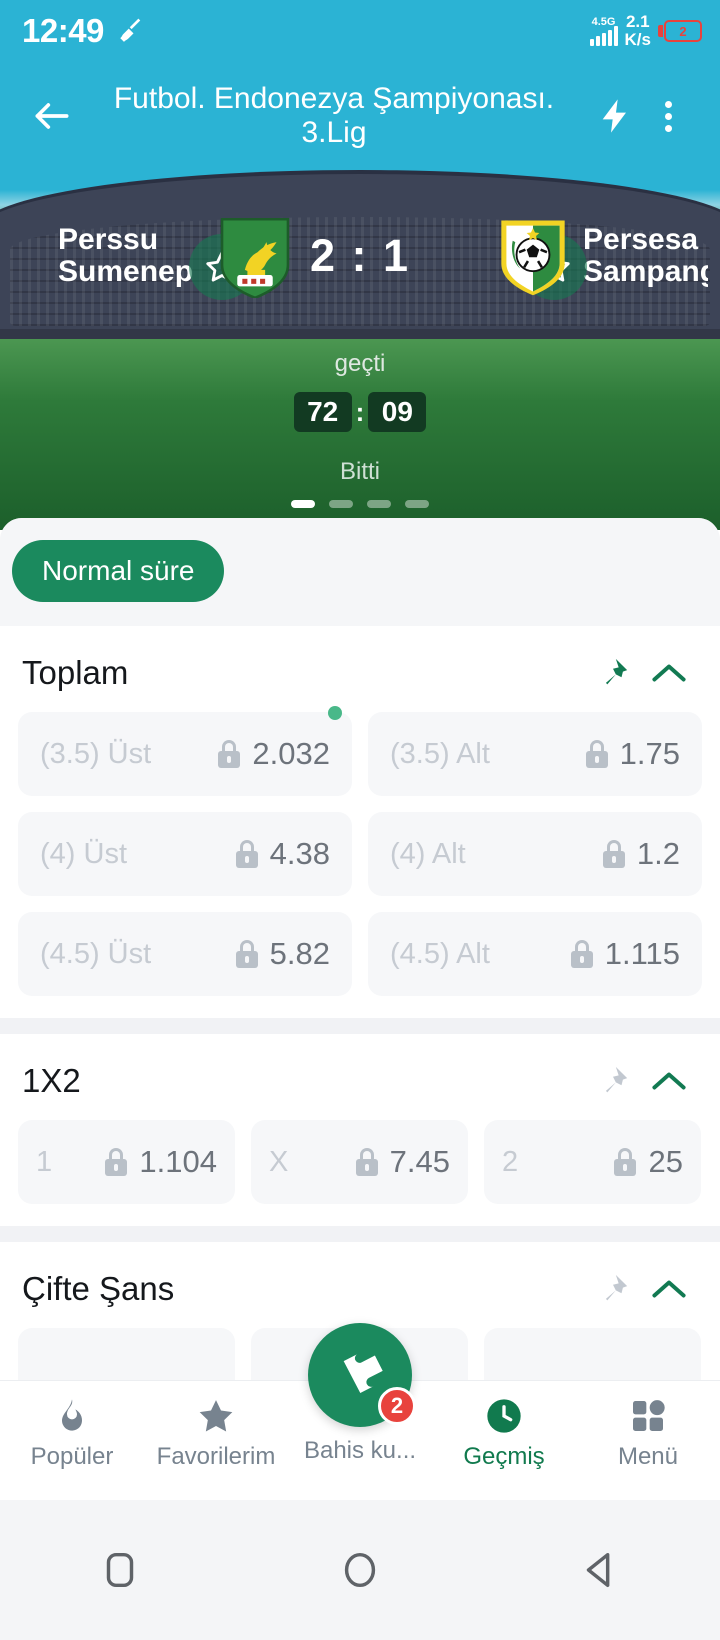 Image resolution: width=720 pixels, height=1640 pixels. I want to click on market-title: 1X2, so click(51, 1080).